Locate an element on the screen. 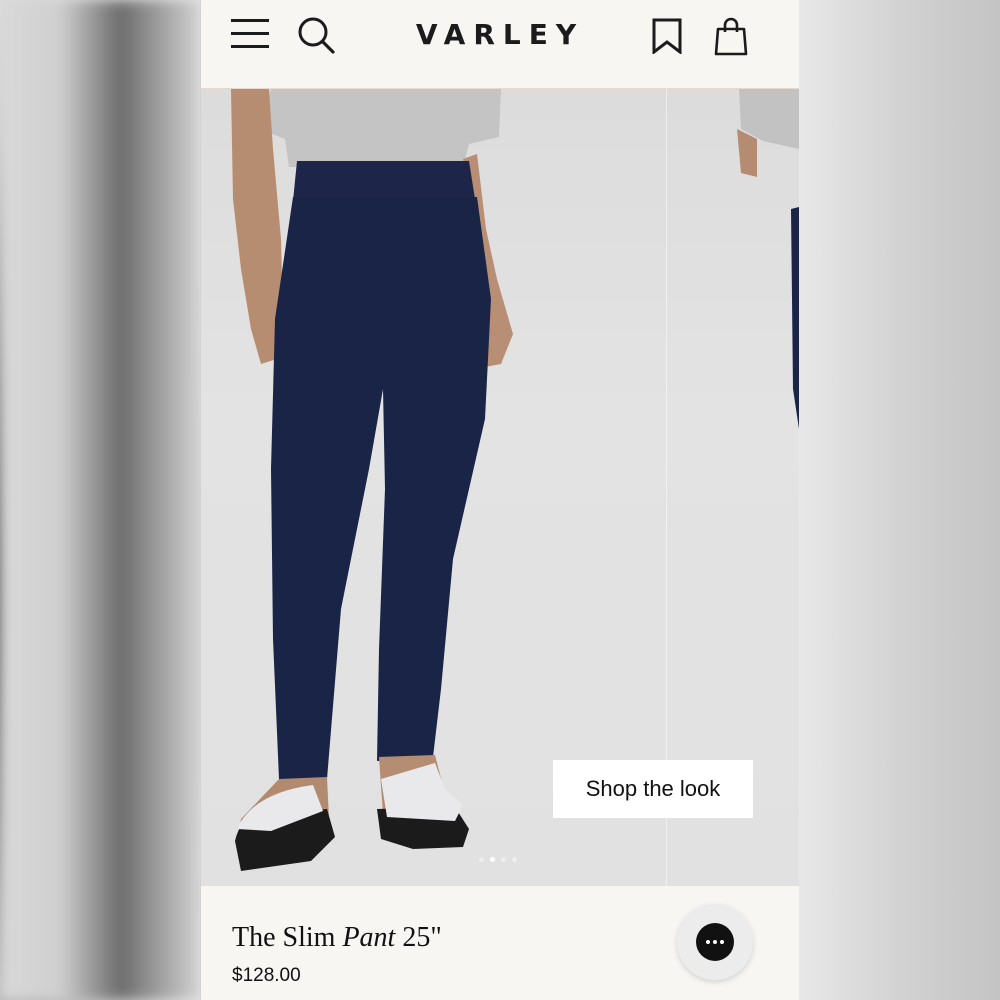 The image size is (1000, 1000). product-title: The Slim Pant 25" is located at coordinates (337, 938).